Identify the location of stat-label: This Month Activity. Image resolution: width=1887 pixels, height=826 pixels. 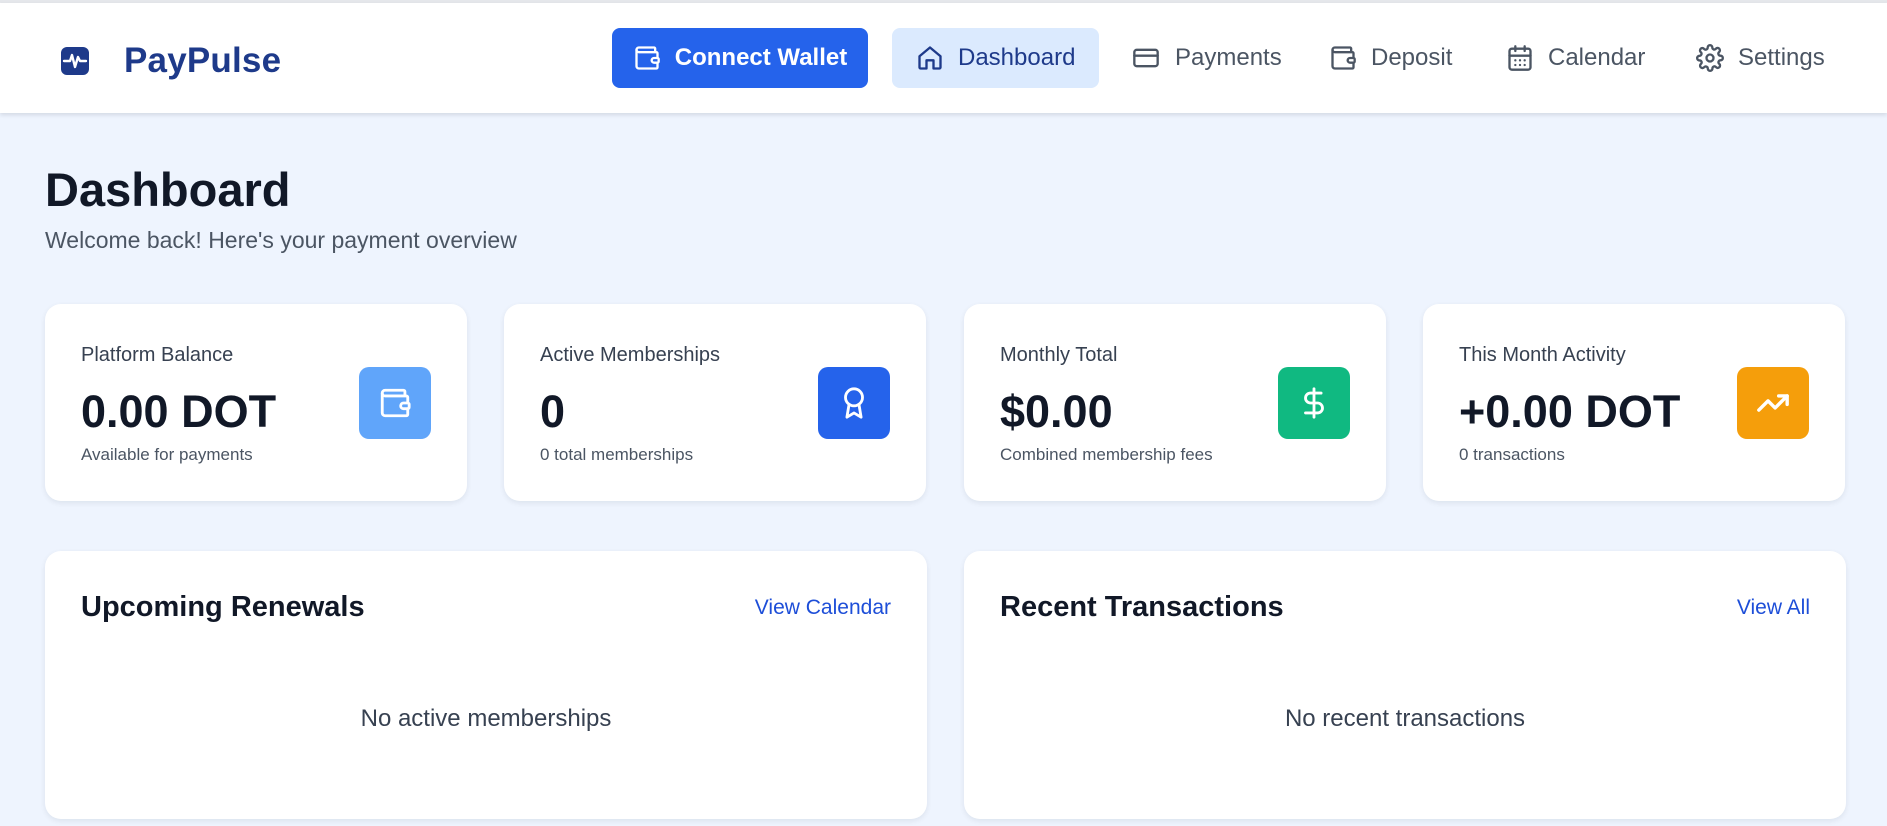
(1542, 355).